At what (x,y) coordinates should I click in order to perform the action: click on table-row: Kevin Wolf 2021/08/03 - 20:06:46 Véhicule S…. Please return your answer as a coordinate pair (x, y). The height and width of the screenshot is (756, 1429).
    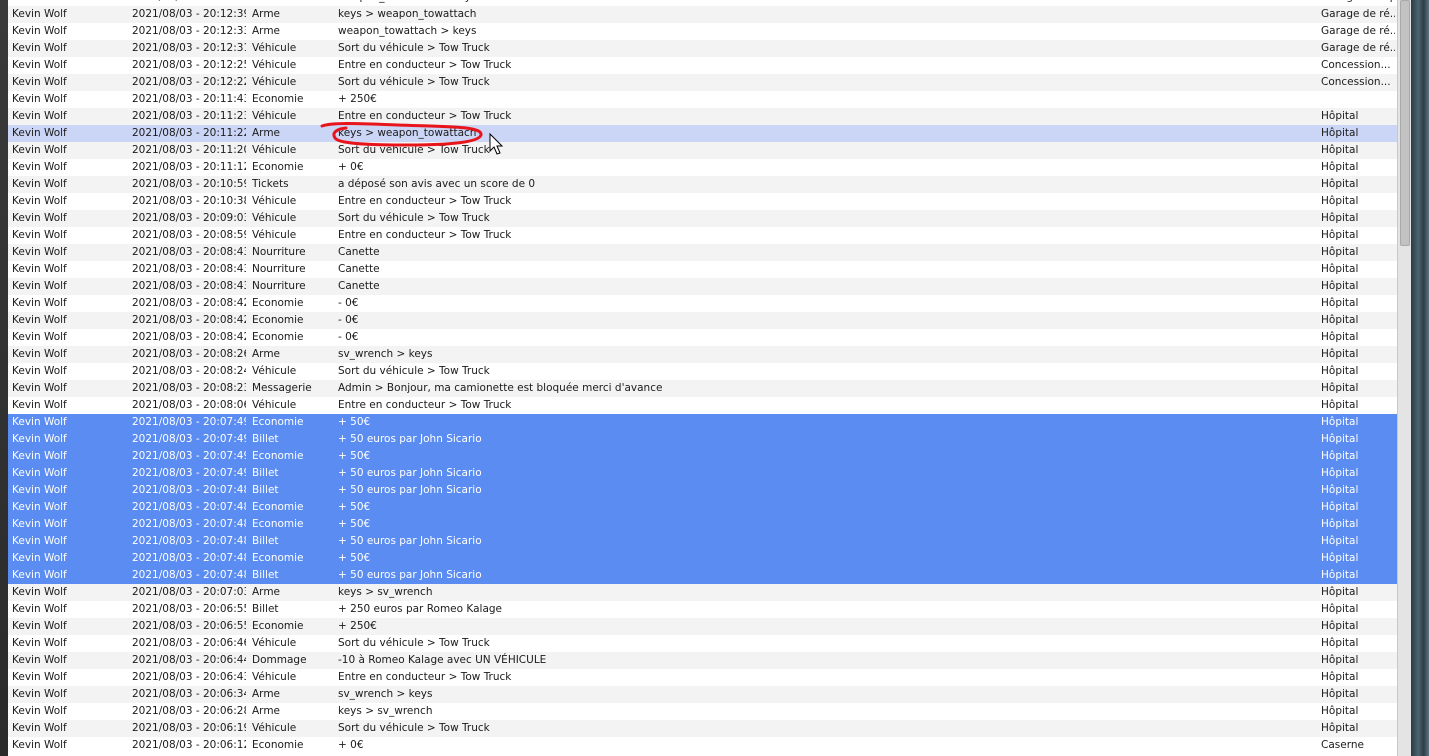
    Looking at the image, I should click on (702, 643).